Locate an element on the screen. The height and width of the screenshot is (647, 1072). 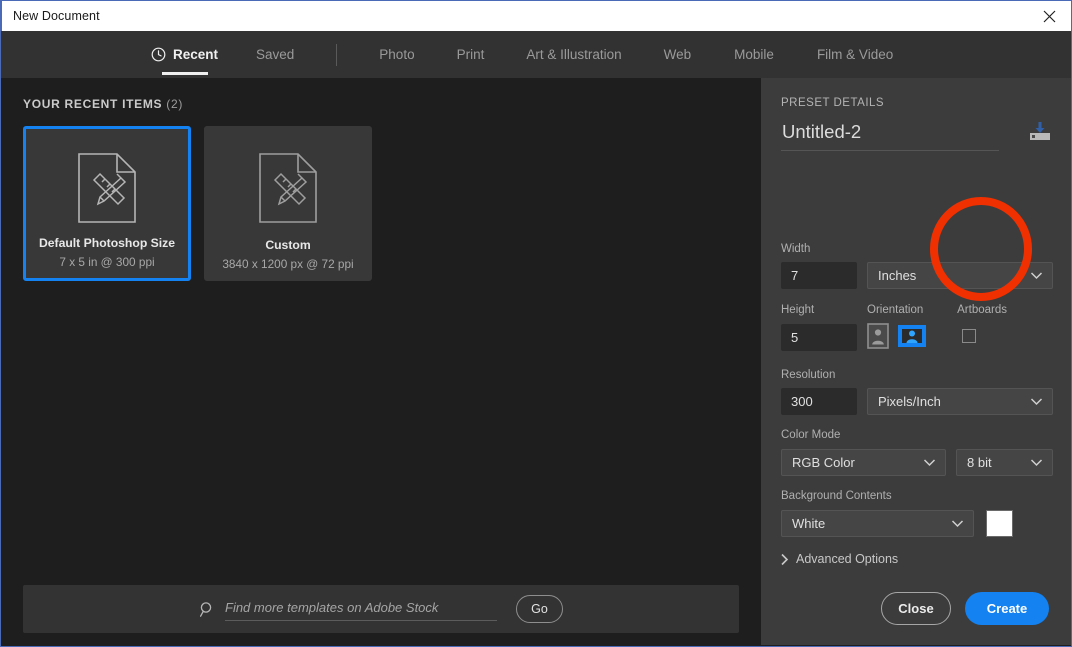
document-name-row is located at coordinates (917, 136).